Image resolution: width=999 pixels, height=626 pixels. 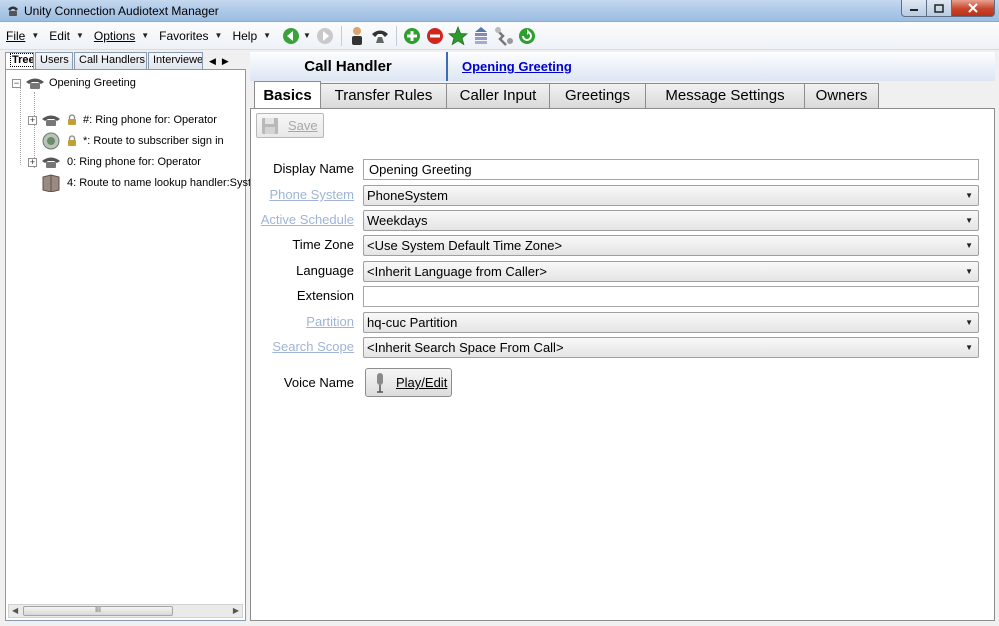 I want to click on search-scope-value: <Inherit Search Space From Call>, so click(x=465, y=347).